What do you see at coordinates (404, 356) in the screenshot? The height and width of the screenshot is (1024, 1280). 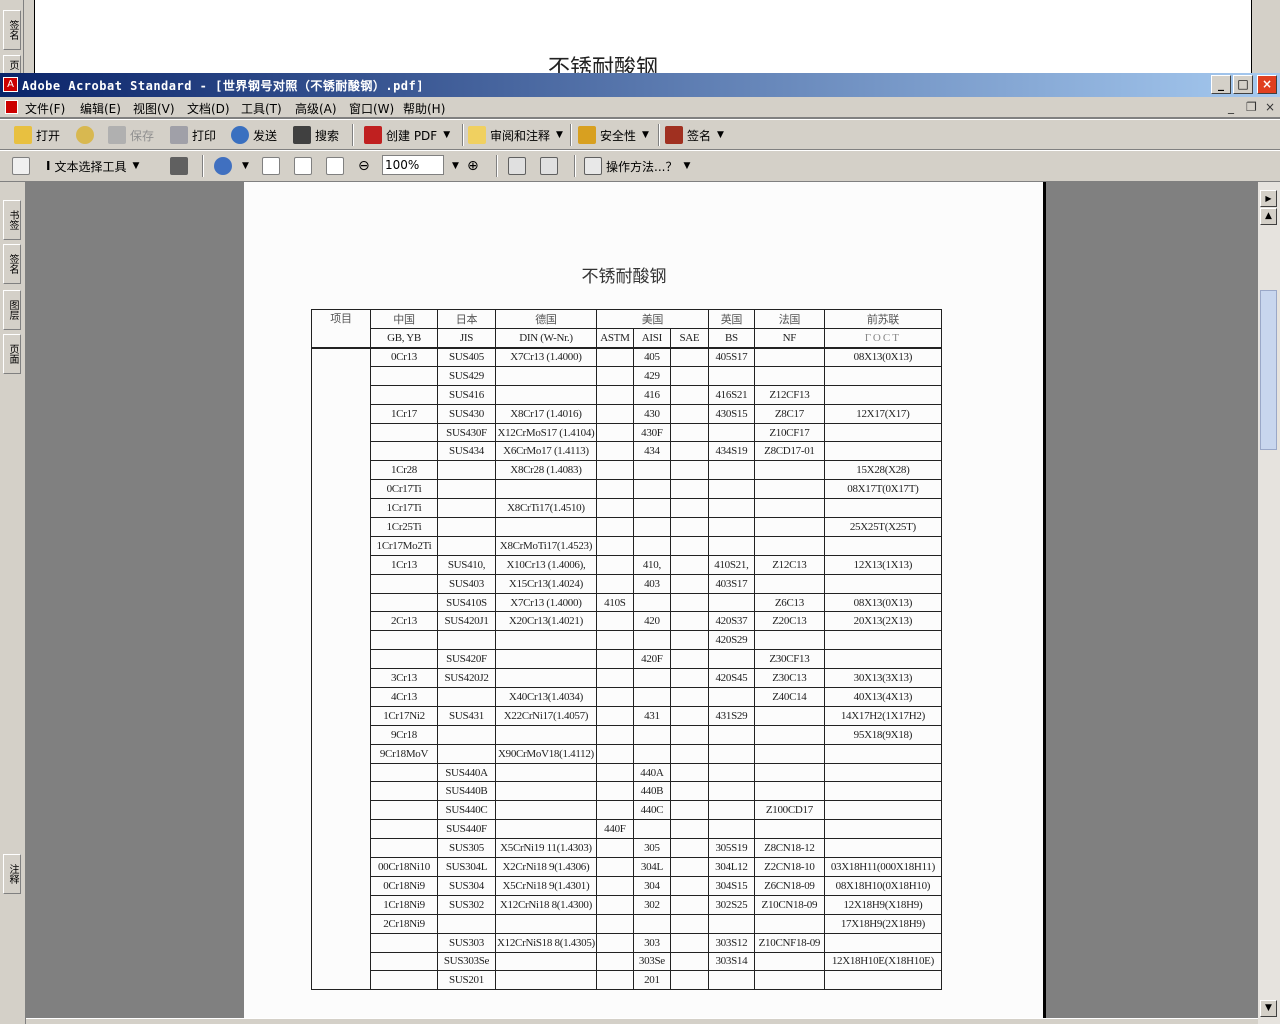 I see `cell-gb: 0Cr13` at bounding box center [404, 356].